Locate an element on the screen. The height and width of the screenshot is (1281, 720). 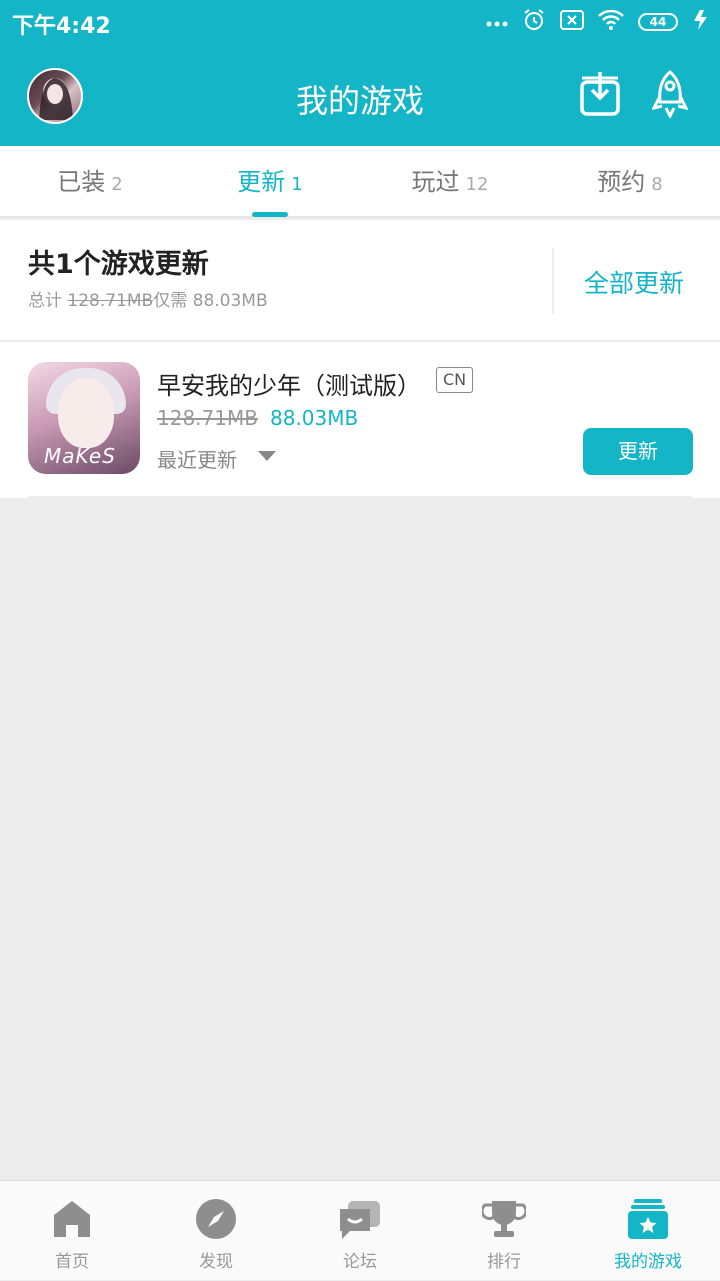
recent-update-toggle: 最近更新 is located at coordinates (197, 458).